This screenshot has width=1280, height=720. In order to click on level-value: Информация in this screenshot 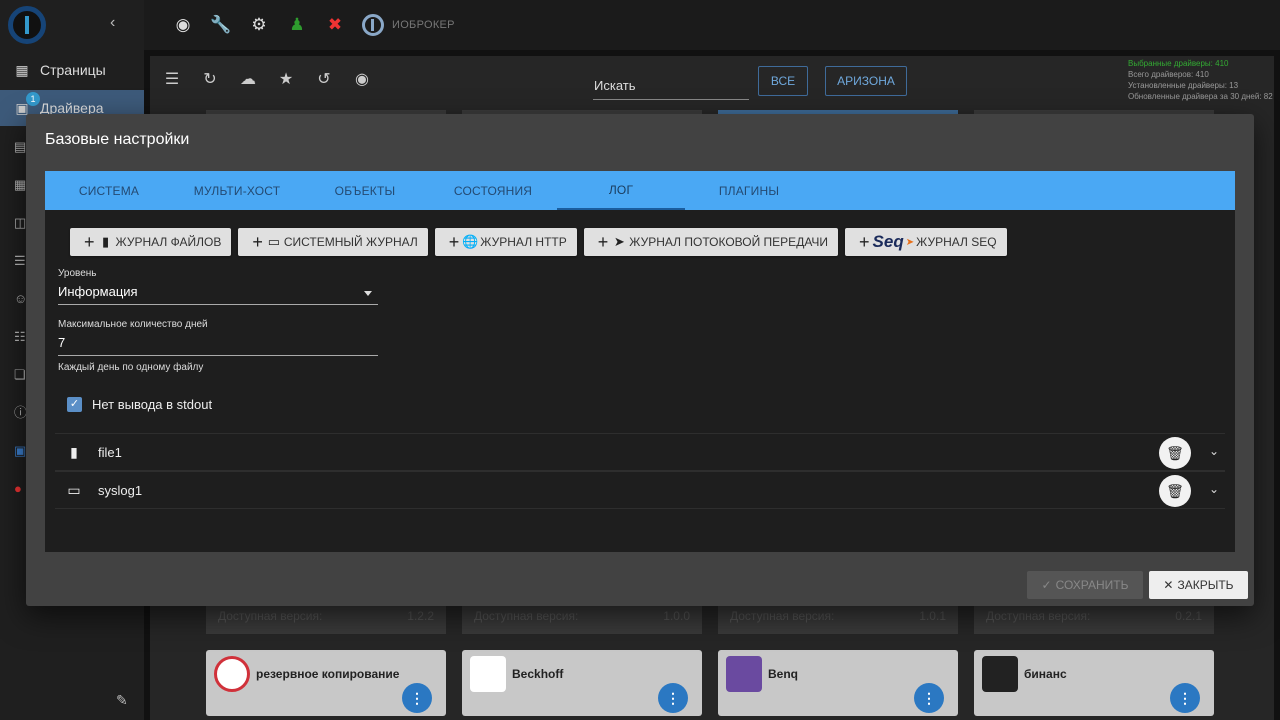, I will do `click(98, 291)`.